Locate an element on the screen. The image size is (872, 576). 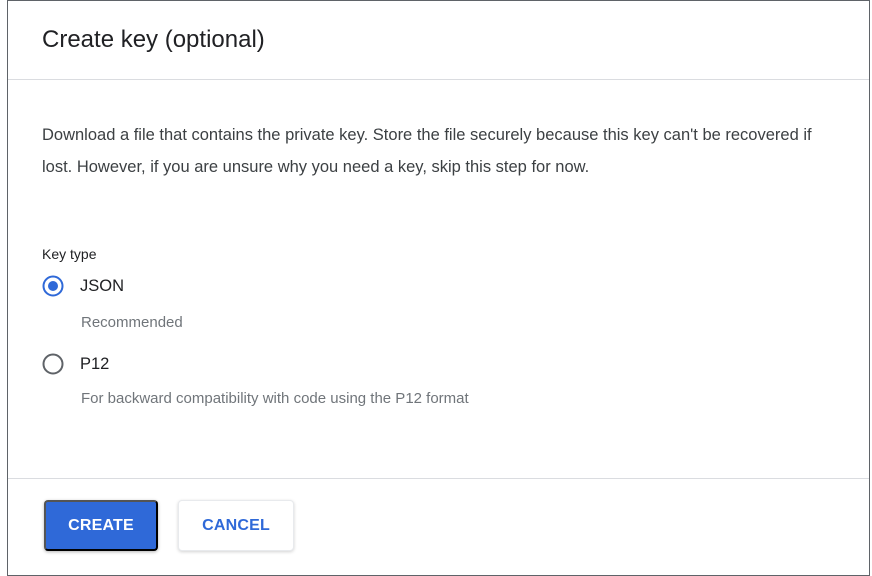
dialog-header: Create key (optional) is located at coordinates (438, 40).